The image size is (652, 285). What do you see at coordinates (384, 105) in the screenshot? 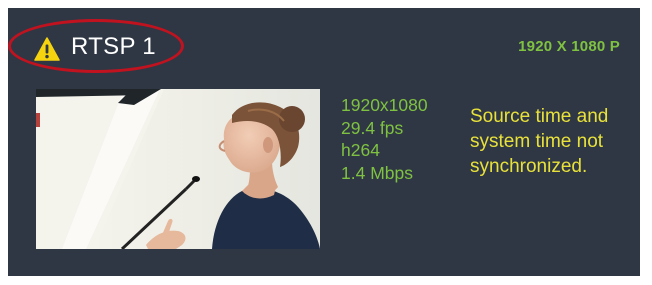
I see `stat-resolution: 1920x1080` at bounding box center [384, 105].